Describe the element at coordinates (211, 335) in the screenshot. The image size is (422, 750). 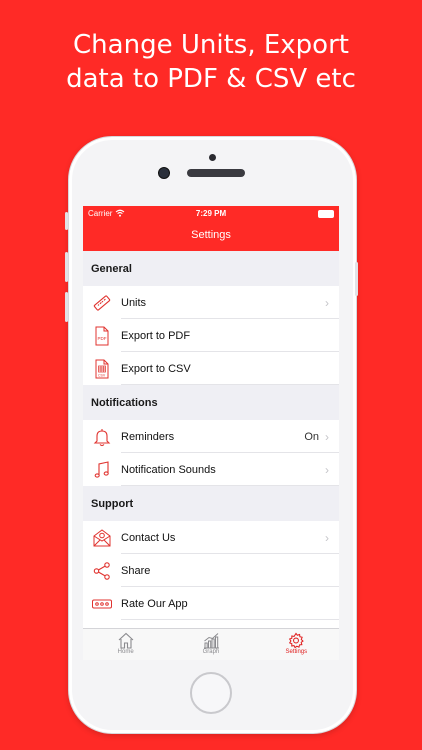
I see `settings-row-export-pdf: PDF Export to PDF` at that location.